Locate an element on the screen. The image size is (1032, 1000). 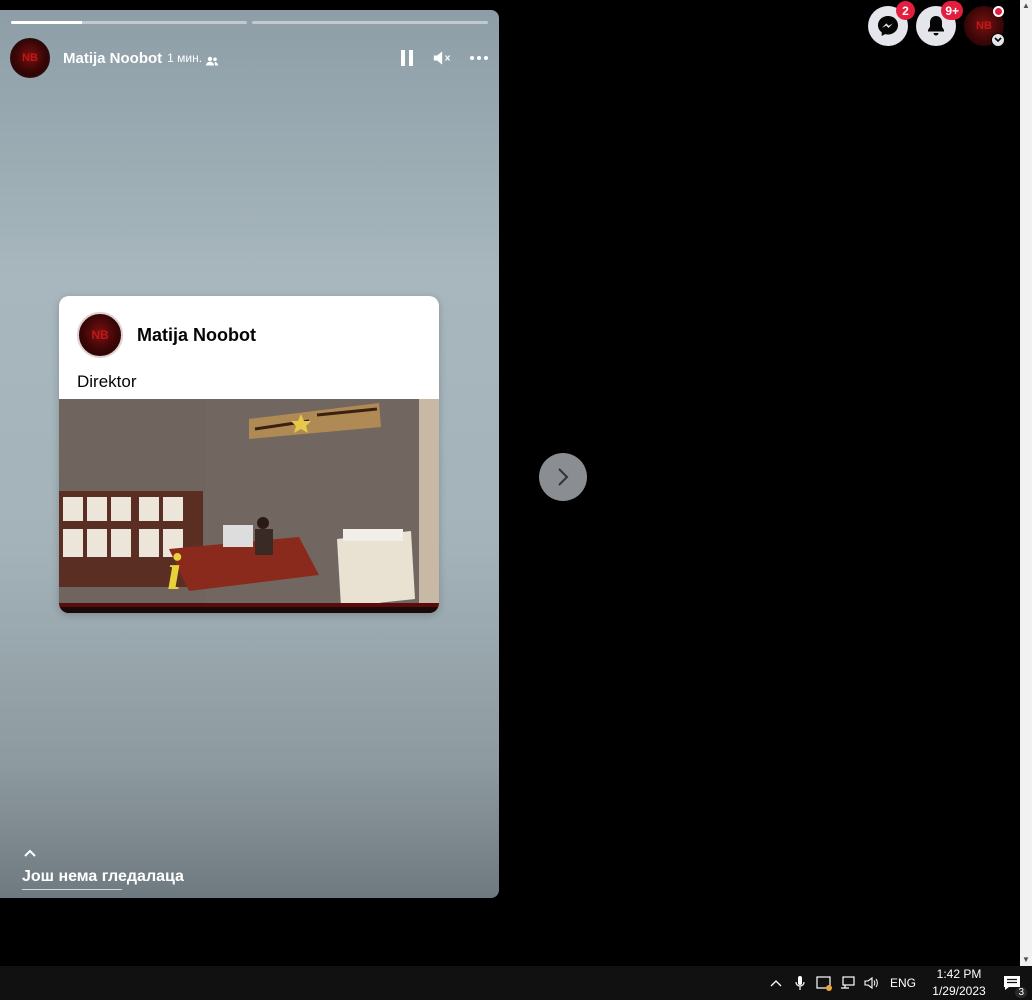
post-author-avatar: NB is located at coordinates (100, 335).